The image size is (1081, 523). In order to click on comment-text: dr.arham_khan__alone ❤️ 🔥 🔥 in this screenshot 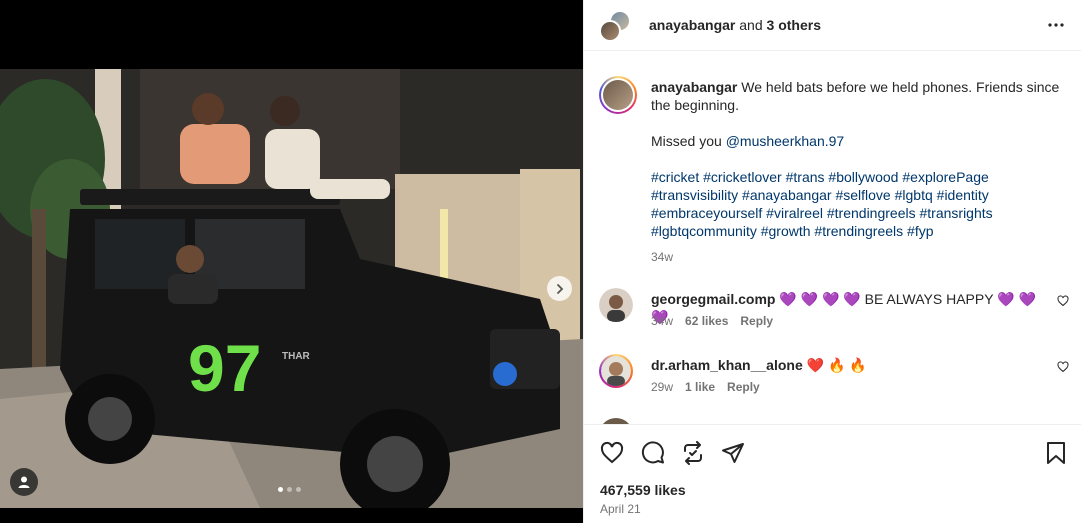, I will do `click(846, 365)`.